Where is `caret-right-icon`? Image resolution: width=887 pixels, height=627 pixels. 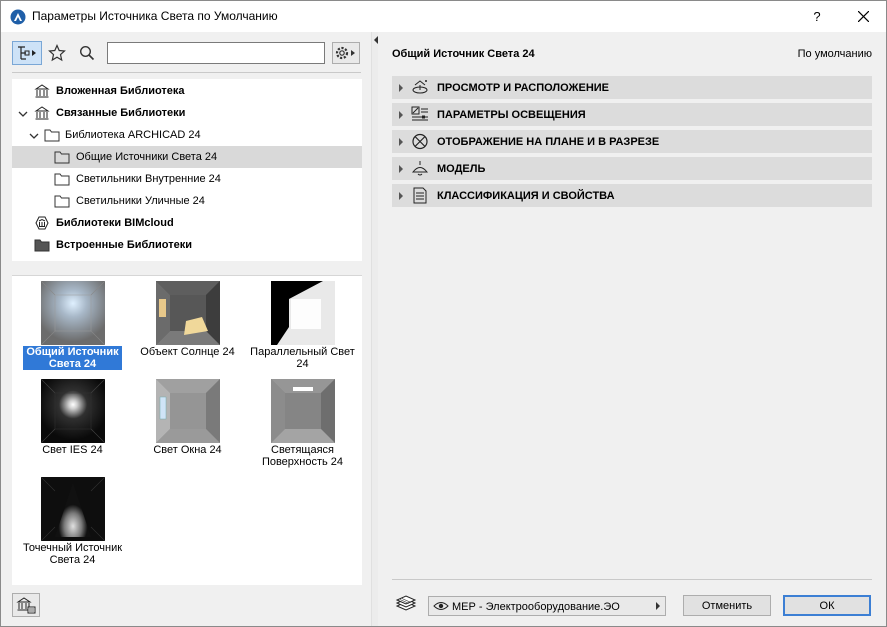 caret-right-icon is located at coordinates (658, 606).